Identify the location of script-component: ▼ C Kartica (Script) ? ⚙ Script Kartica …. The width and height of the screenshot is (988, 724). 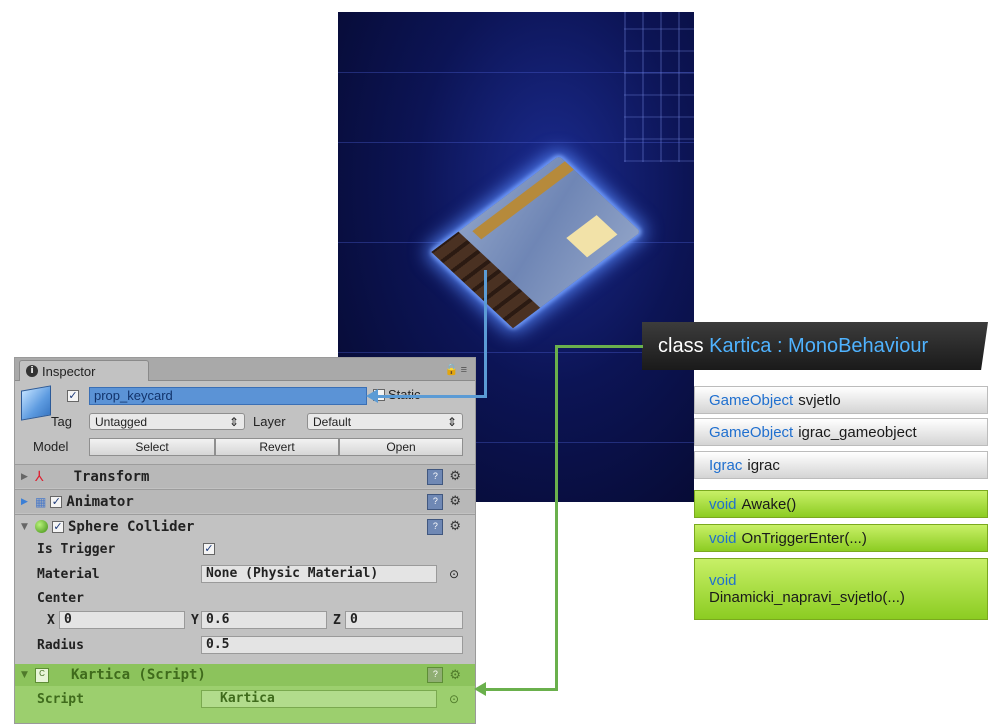
(245, 693).